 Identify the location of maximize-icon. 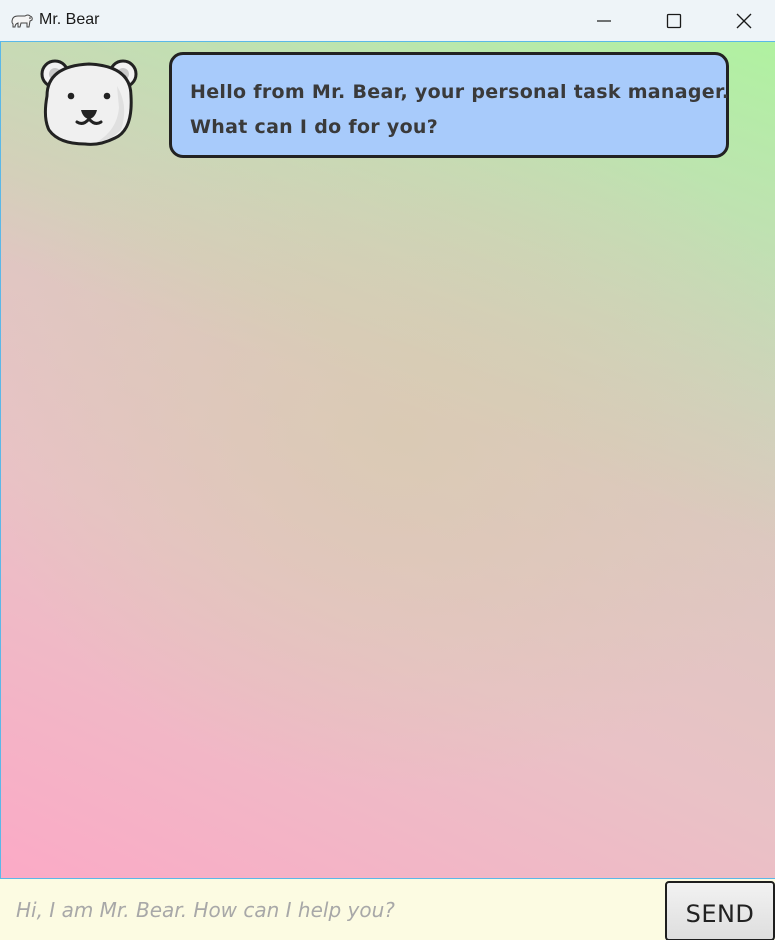
(674, 20).